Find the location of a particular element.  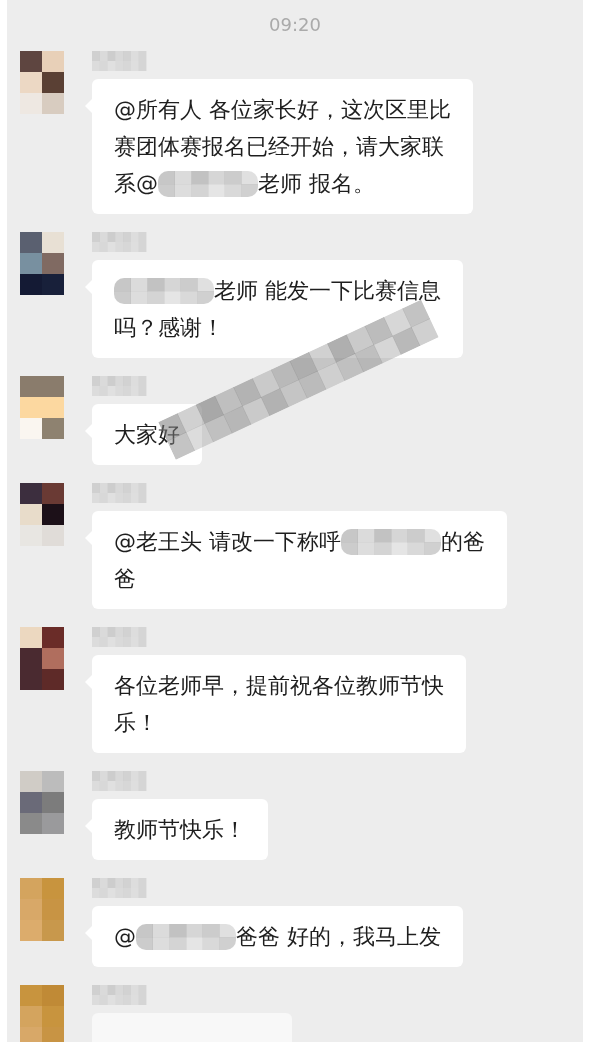

message-text: @ is located at coordinates (125, 937).